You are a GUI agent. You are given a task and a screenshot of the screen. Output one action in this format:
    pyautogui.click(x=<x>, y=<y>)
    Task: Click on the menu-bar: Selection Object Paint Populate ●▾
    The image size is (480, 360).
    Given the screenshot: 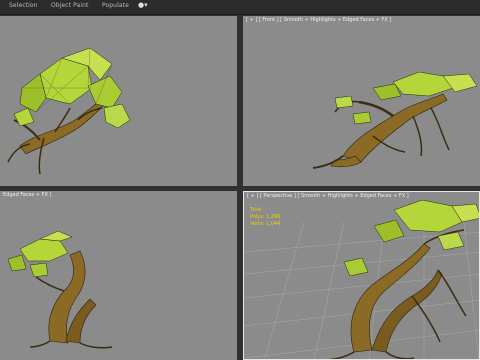 What is the action you would take?
    pyautogui.click(x=240, y=7)
    